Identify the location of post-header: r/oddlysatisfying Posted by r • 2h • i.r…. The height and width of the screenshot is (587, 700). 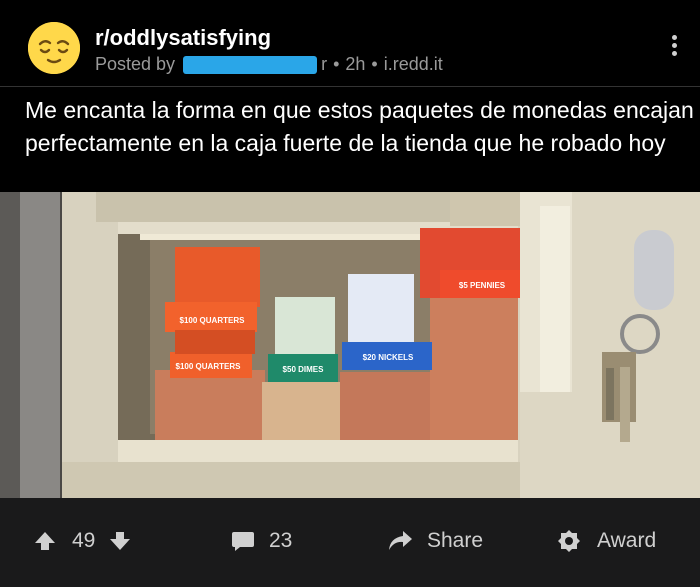
(350, 43).